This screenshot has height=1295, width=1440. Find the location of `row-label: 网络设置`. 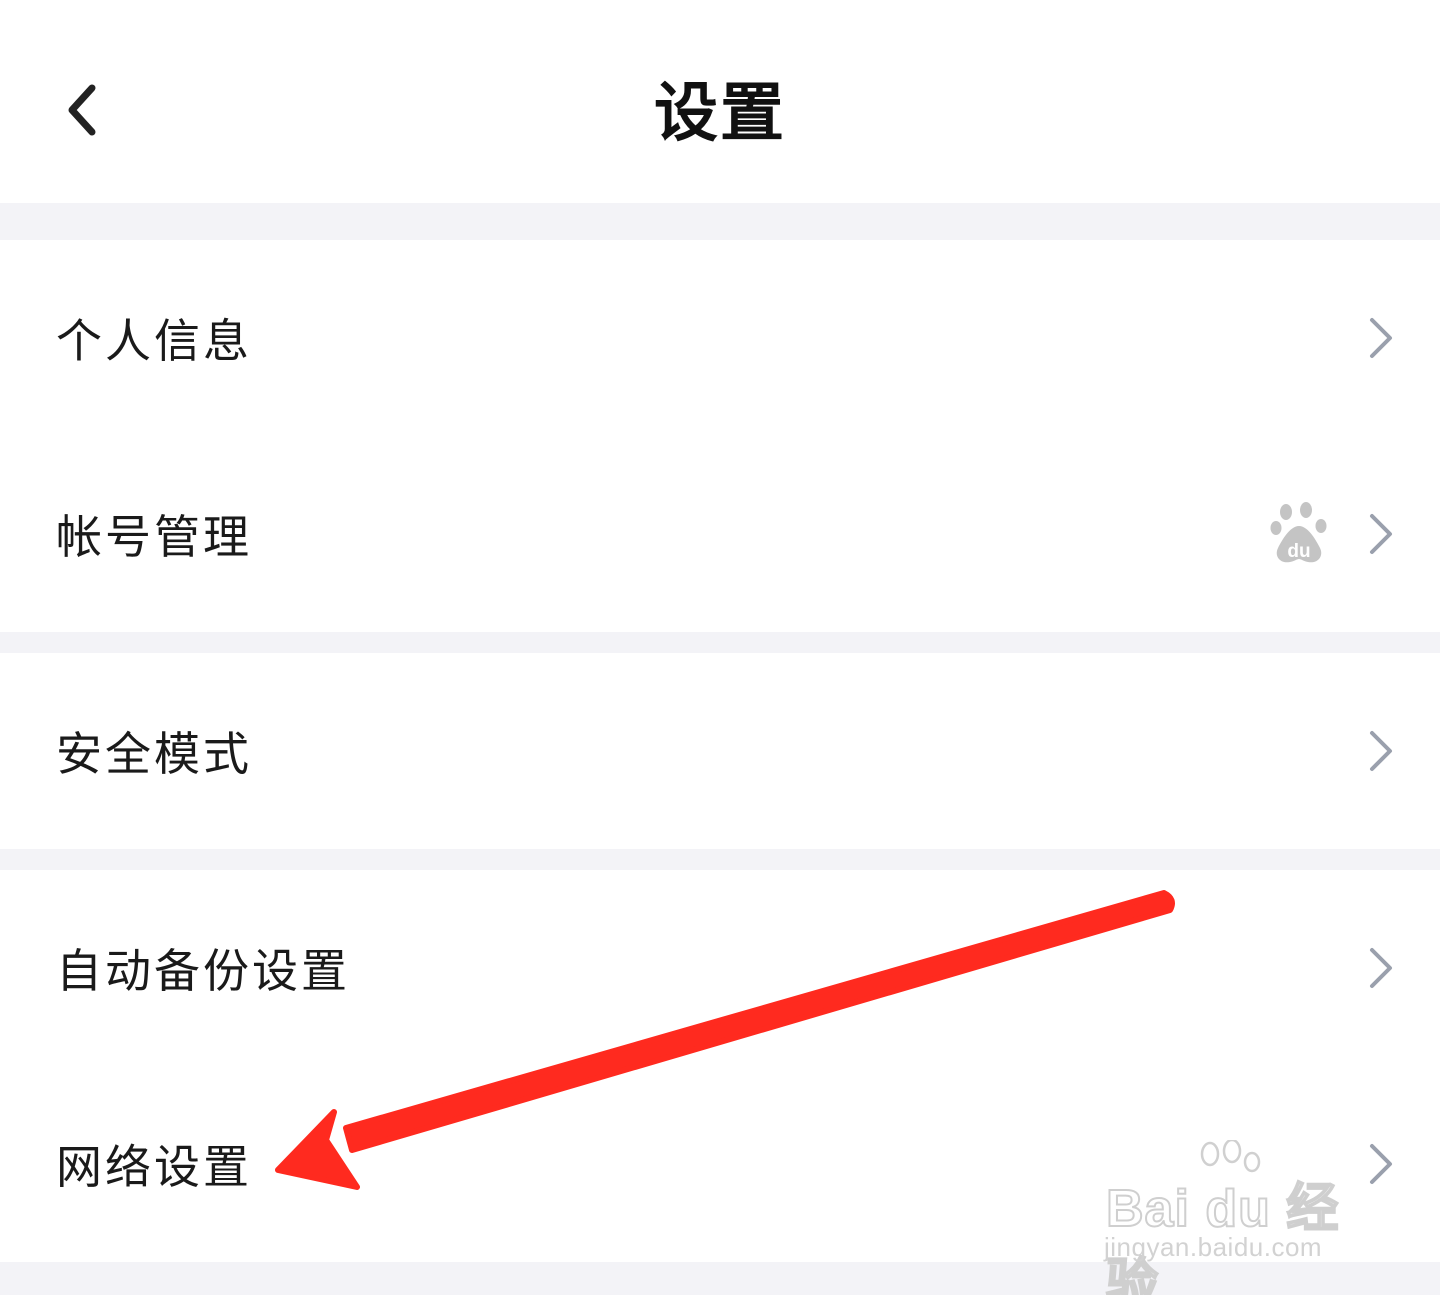

row-label: 网络设置 is located at coordinates (154, 1167).